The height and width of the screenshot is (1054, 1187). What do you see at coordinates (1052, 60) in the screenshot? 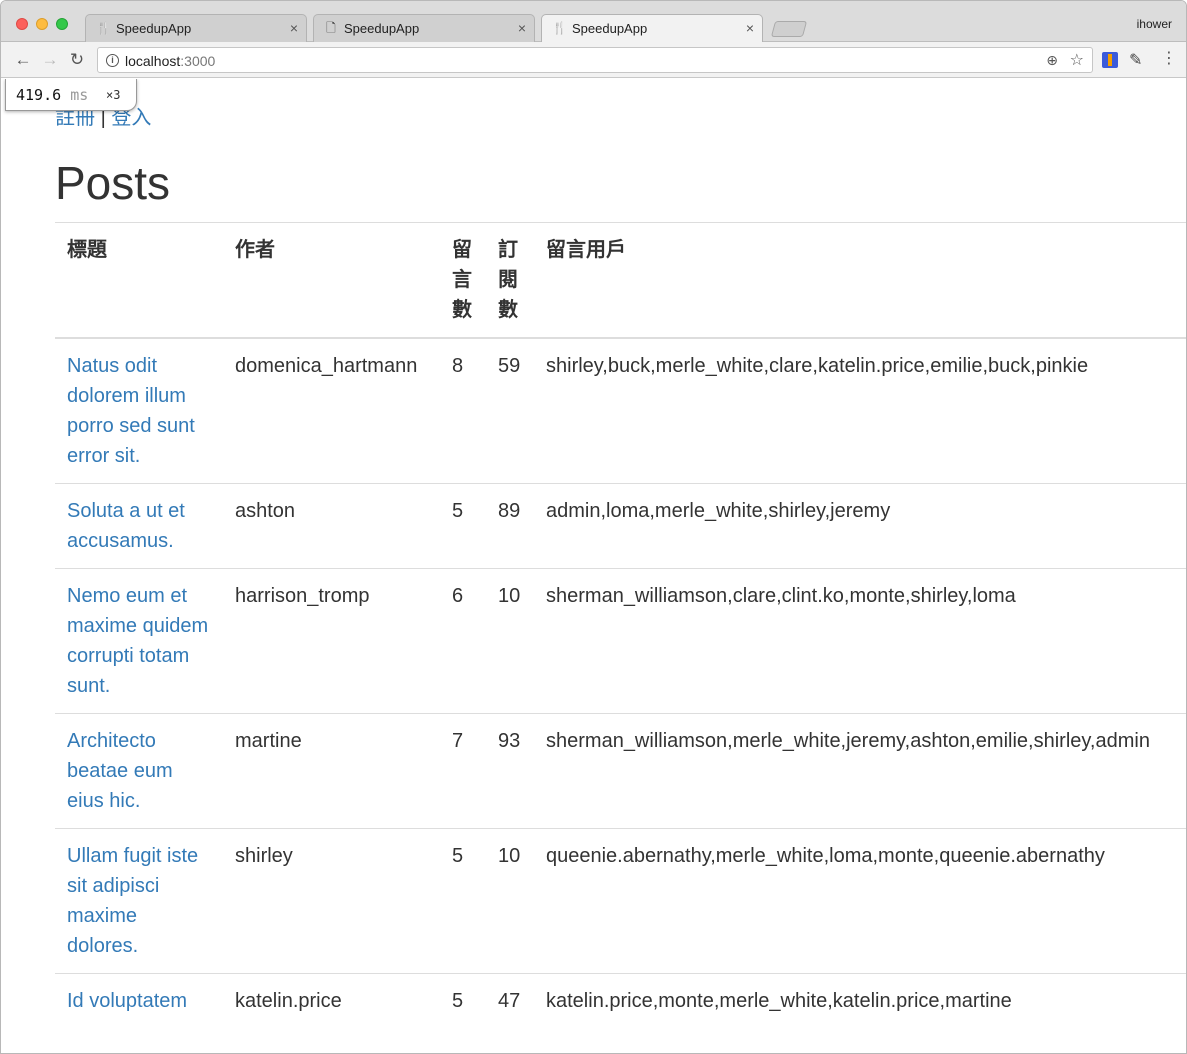
I see `zoom-icon: ⊕` at bounding box center [1052, 60].